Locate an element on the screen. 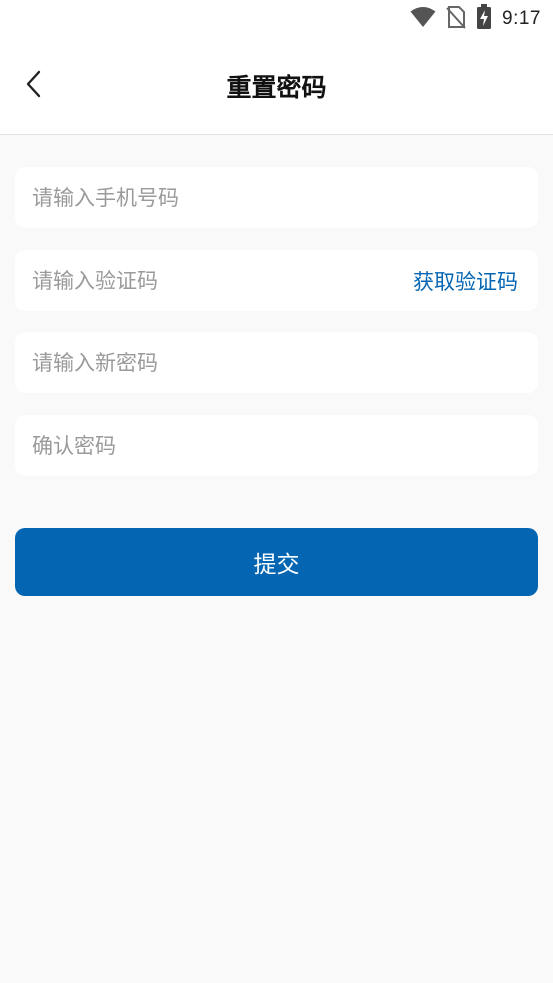 This screenshot has width=553, height=983. no-sim-icon is located at coordinates (456, 19).